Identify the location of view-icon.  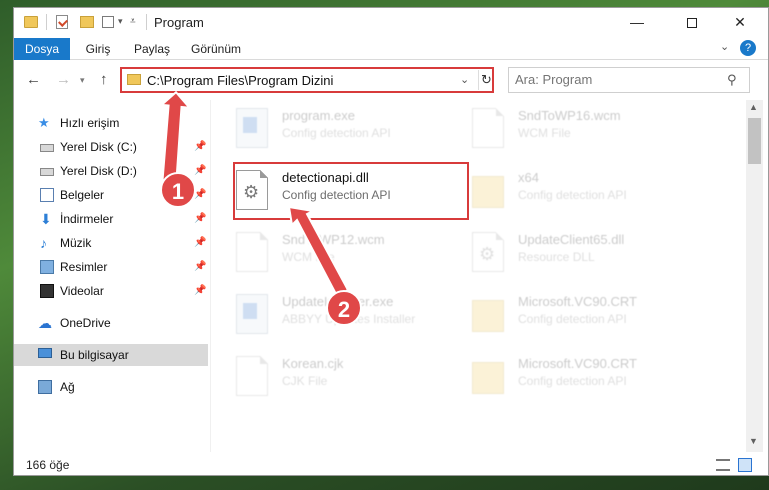
(108, 22).